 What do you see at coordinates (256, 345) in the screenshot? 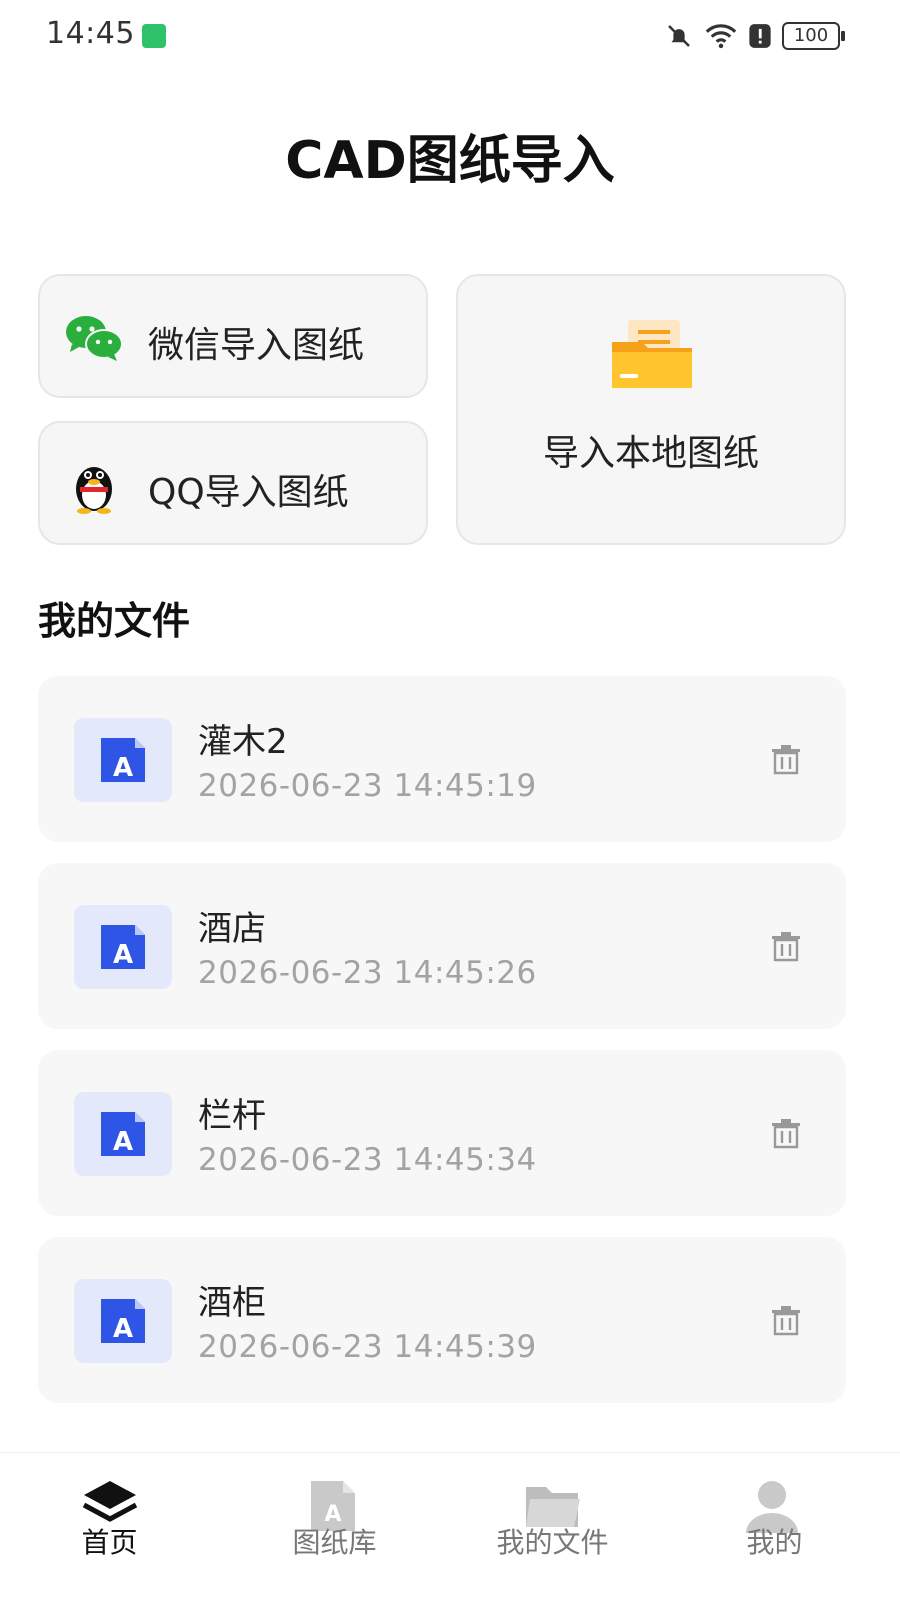
I see `wechat-import-label: 微信导入图纸` at bounding box center [256, 345].